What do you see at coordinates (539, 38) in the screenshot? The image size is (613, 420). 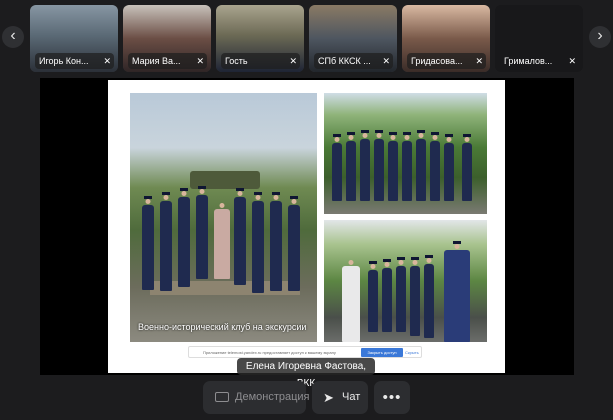 I see `participant-tile: Грималов... ✕` at bounding box center [539, 38].